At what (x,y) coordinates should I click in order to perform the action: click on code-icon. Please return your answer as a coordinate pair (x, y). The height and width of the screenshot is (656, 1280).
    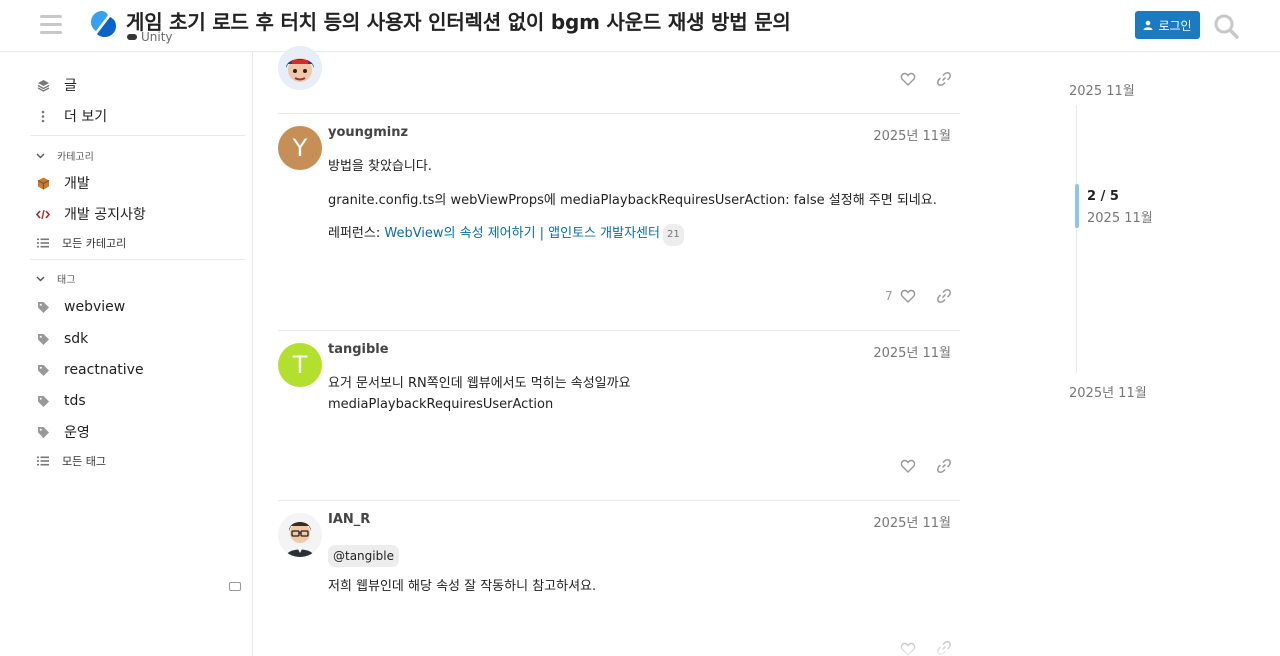
    Looking at the image, I should click on (43, 214).